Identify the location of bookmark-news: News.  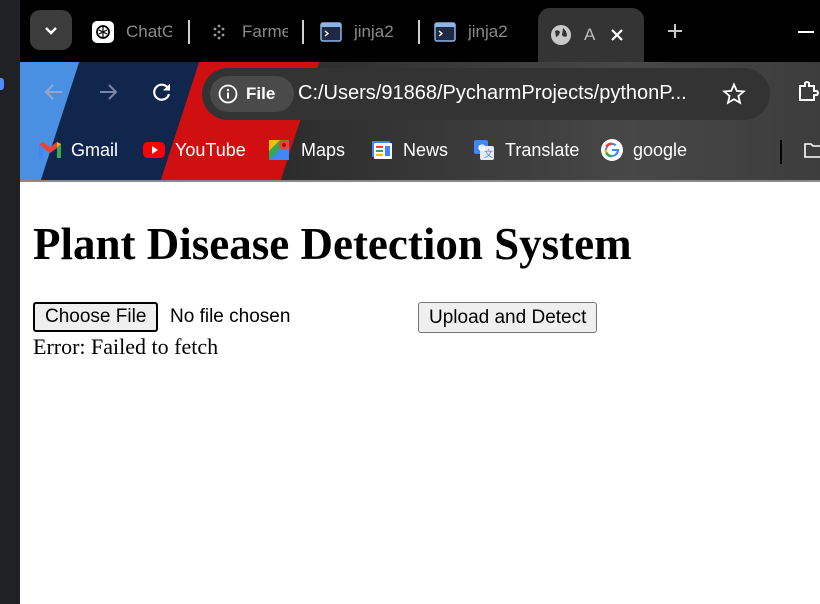
(409, 150).